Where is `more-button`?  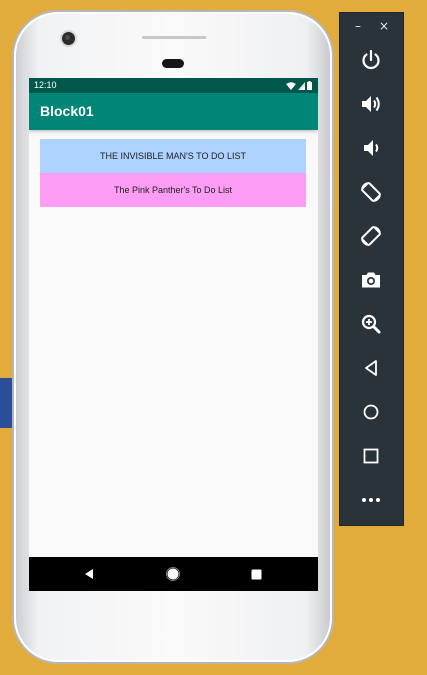
more-button is located at coordinates (371, 500).